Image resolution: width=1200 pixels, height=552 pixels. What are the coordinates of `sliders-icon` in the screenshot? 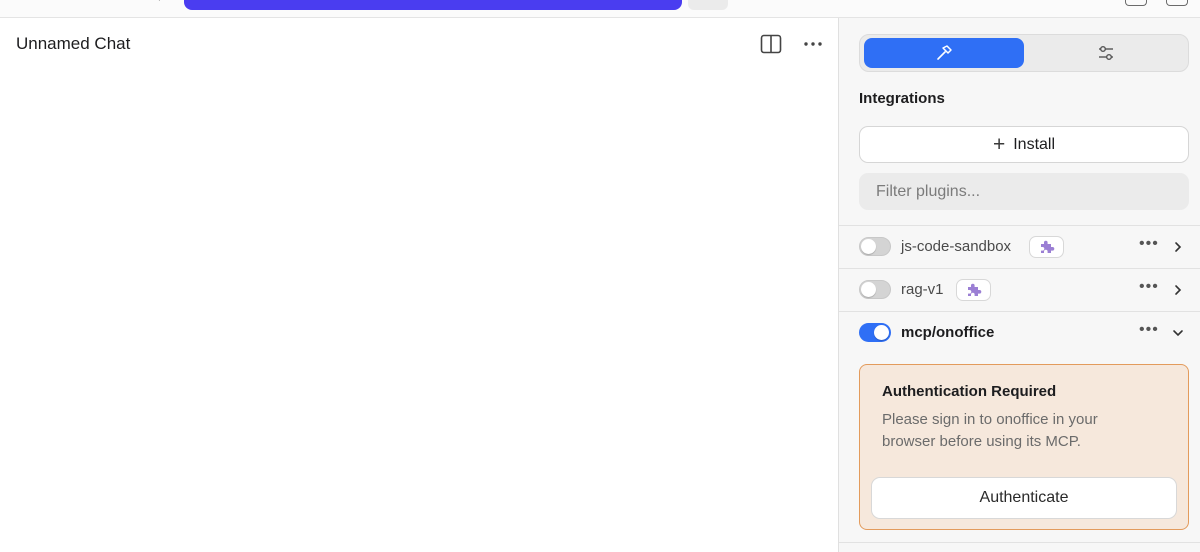 It's located at (1106, 53).